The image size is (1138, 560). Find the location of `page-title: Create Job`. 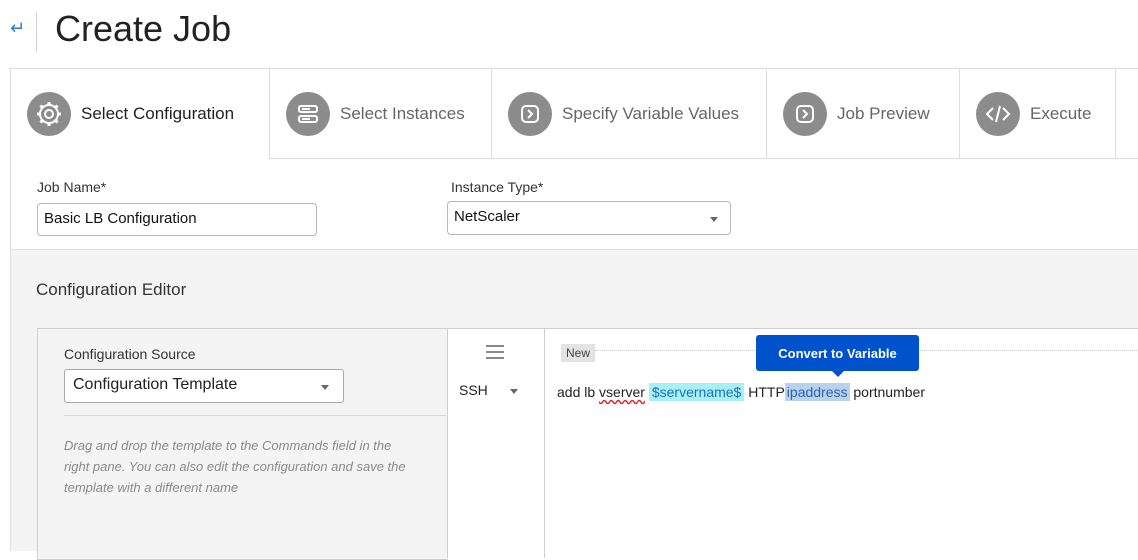

page-title: Create Job is located at coordinates (143, 28).